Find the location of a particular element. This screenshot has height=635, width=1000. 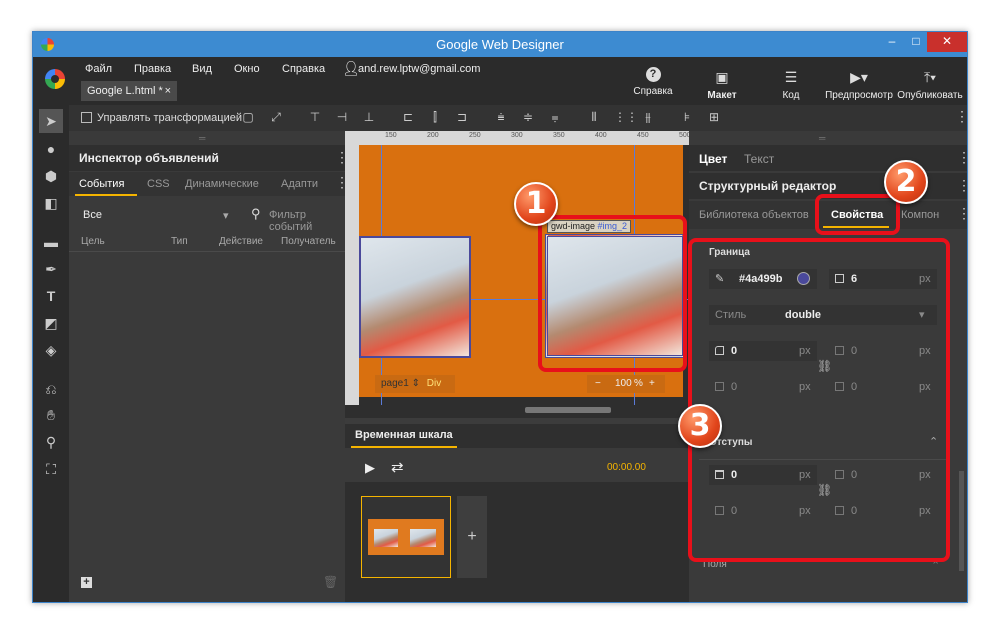

thumbnail-preview is located at coordinates (406, 537).